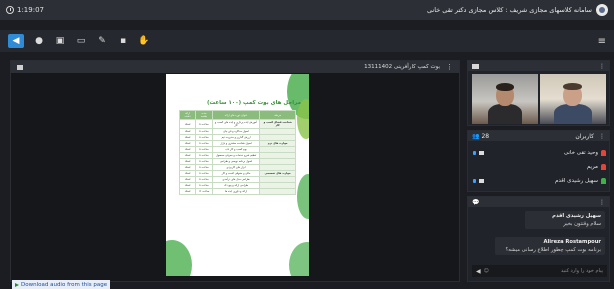 The height and width of the screenshot is (289, 614). I want to click on table-row: استاد ۱۶ ساعت ارائه و داوری ایده ها, so click(237, 191).